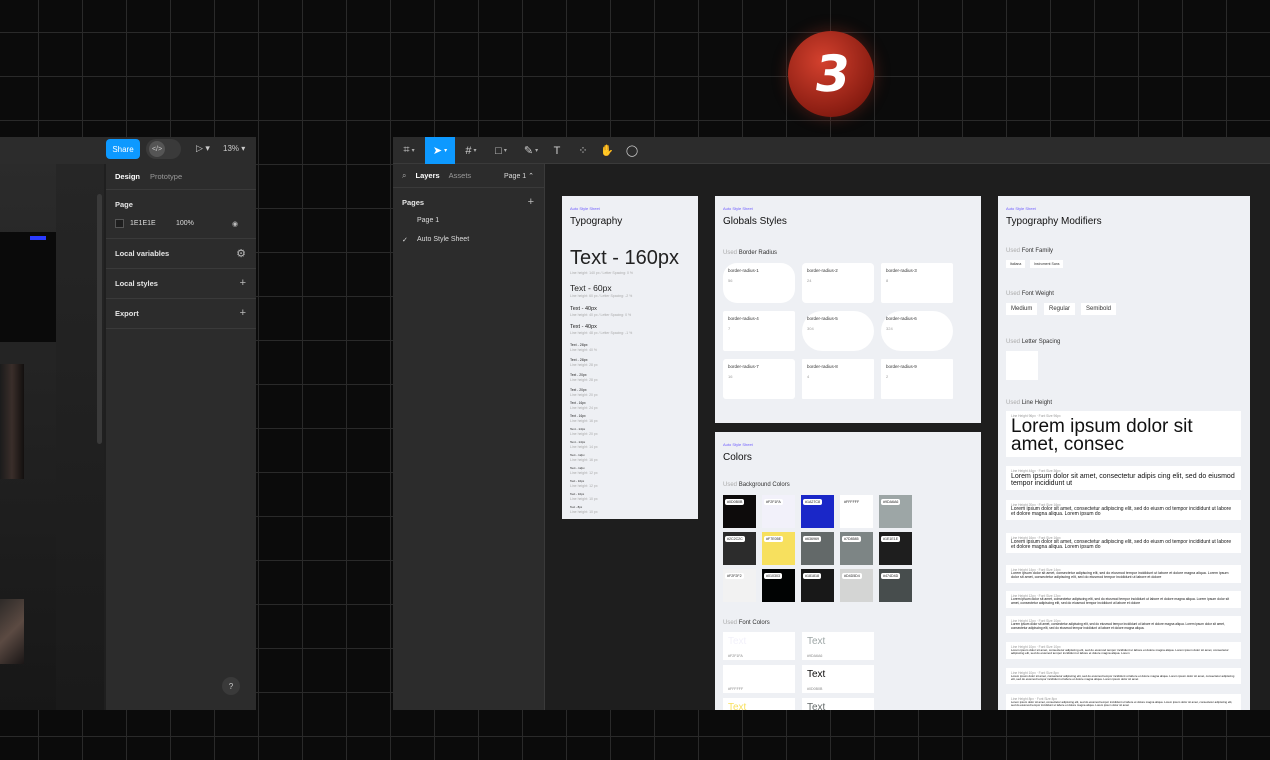  Describe the element at coordinates (917, 331) in the screenshot. I see `border-radius-card: border-radius-6 324` at that location.